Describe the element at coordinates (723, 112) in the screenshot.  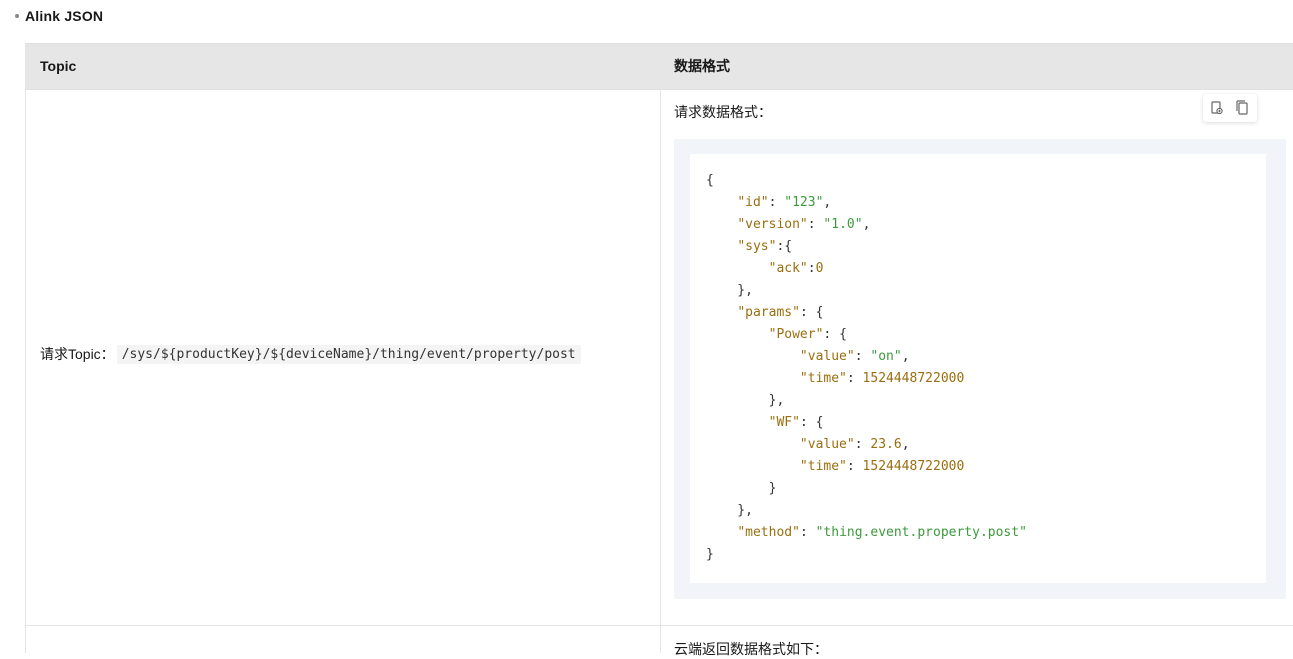
I see `request-format-label: 请求数据格式：` at that location.